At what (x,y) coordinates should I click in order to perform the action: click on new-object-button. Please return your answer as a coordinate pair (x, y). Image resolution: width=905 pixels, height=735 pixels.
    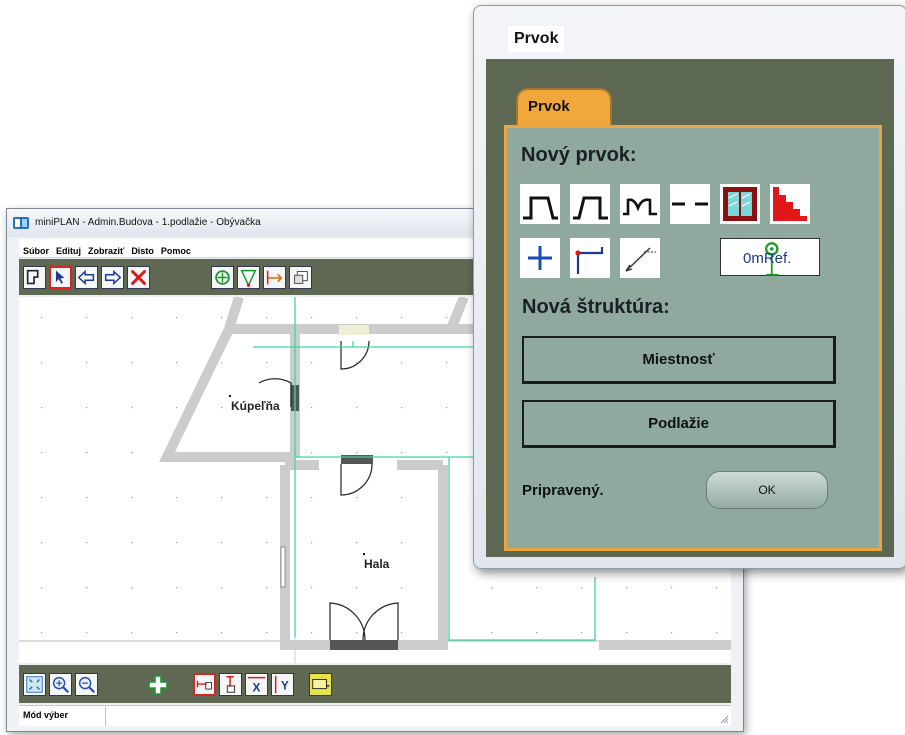
    Looking at the image, I should click on (34, 277).